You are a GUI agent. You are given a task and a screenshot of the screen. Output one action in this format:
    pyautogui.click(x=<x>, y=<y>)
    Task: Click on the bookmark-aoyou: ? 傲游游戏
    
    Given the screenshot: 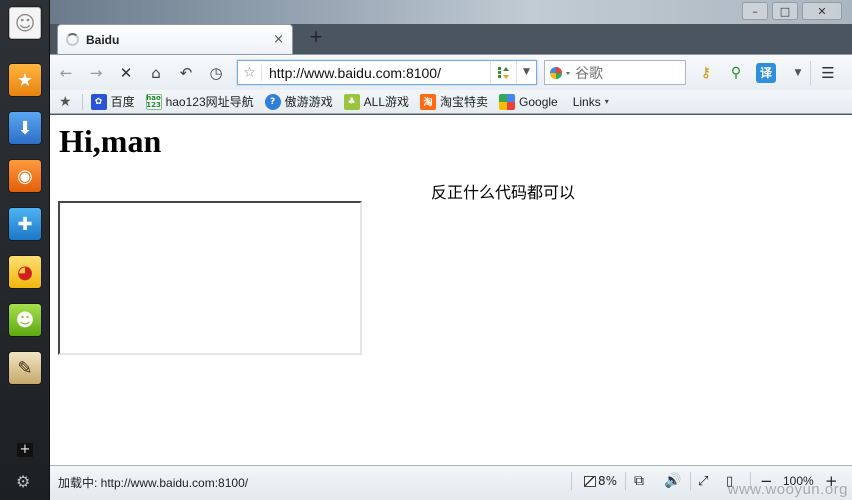 What is the action you would take?
    pyautogui.click(x=298, y=101)
    